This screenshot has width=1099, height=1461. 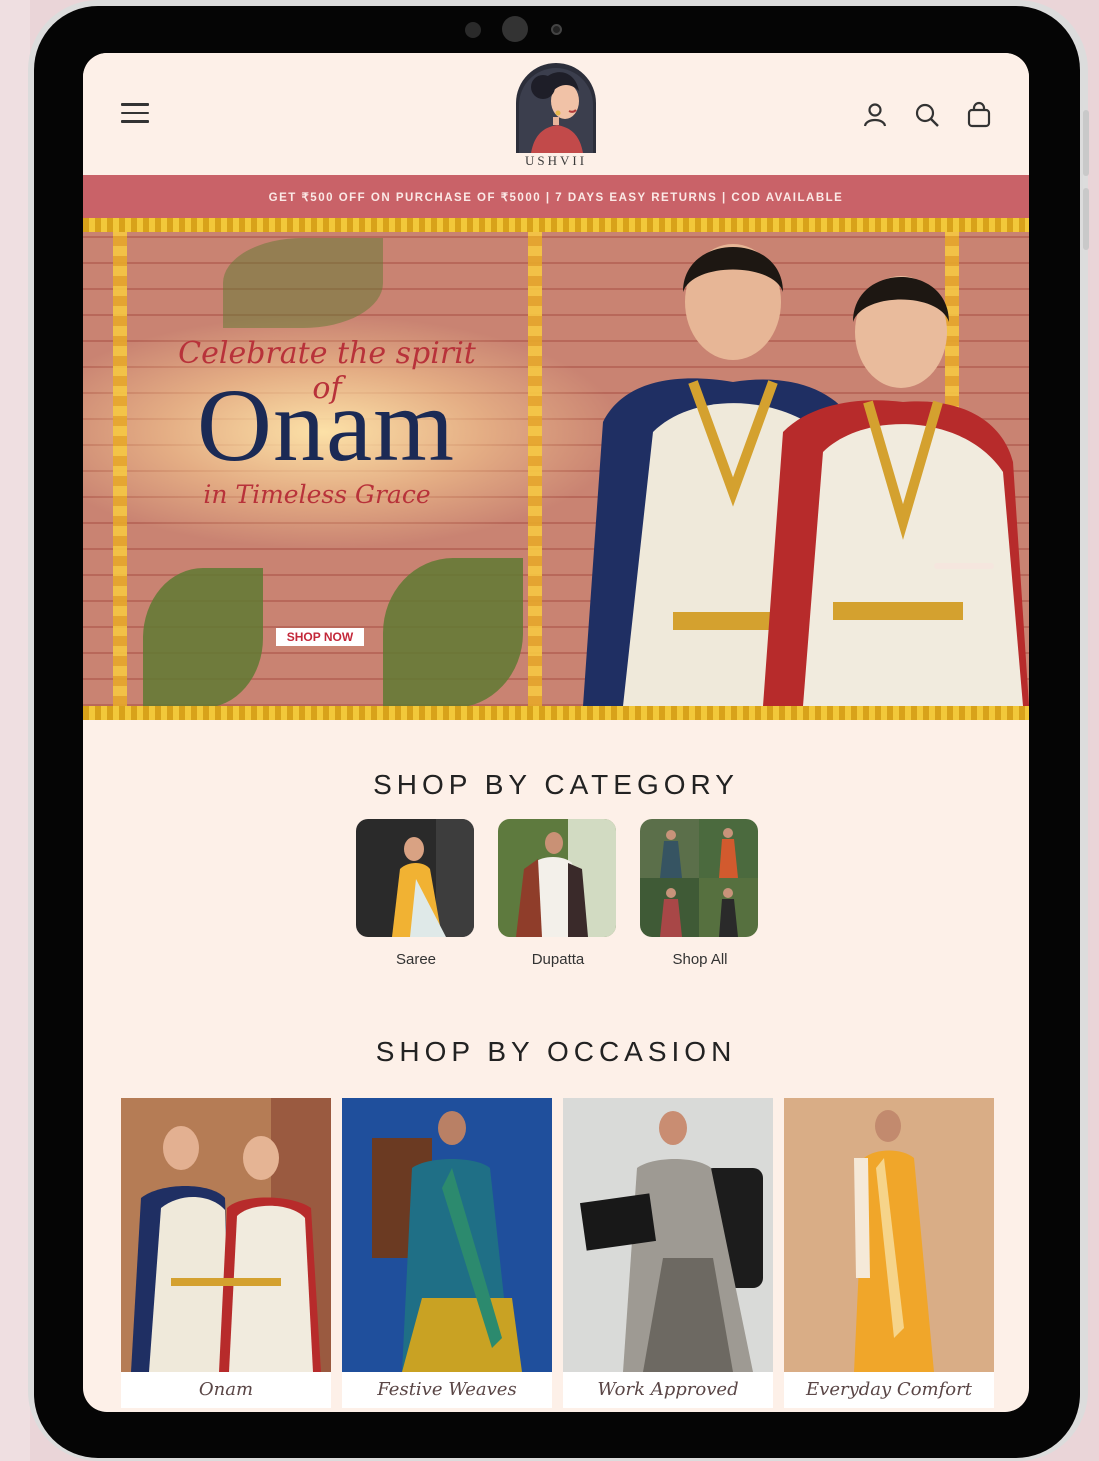 What do you see at coordinates (226, 1235) in the screenshot?
I see `onam-photo` at bounding box center [226, 1235].